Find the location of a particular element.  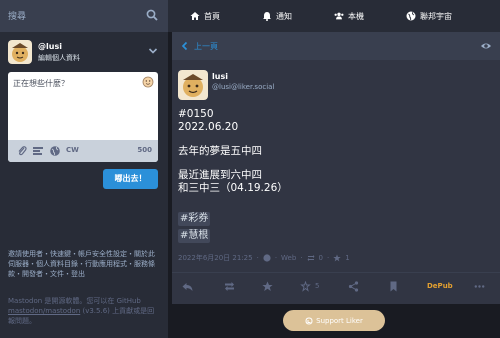

tab-home-label: 首頁 is located at coordinates (212, 16).